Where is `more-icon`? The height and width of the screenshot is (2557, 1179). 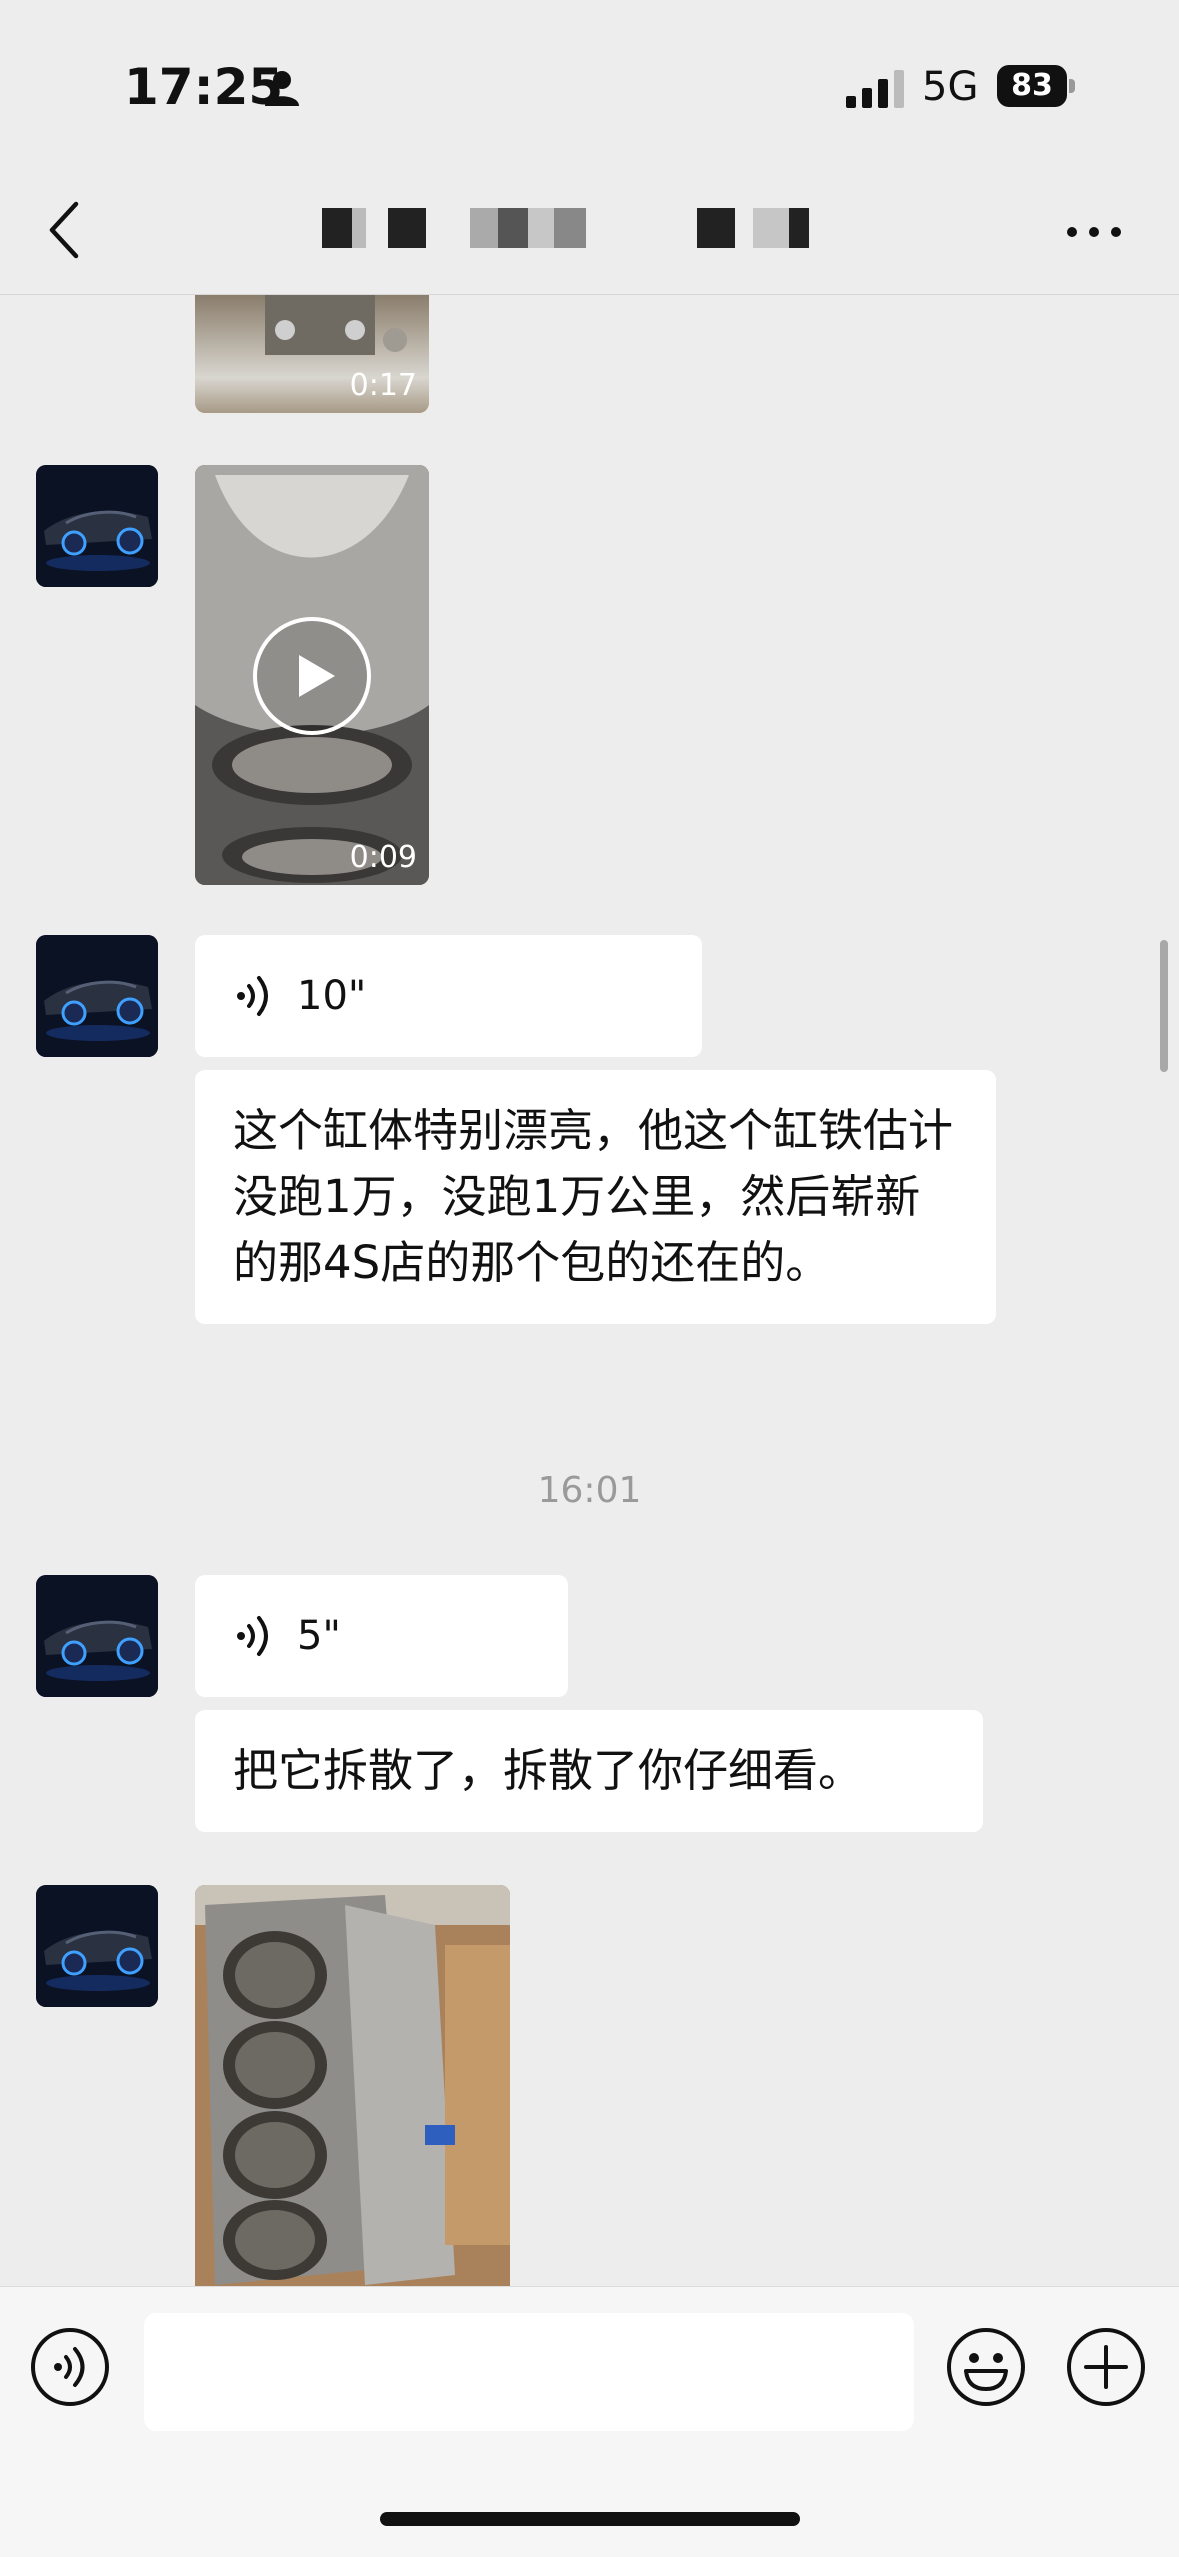
more-icon is located at coordinates (1094, 232).